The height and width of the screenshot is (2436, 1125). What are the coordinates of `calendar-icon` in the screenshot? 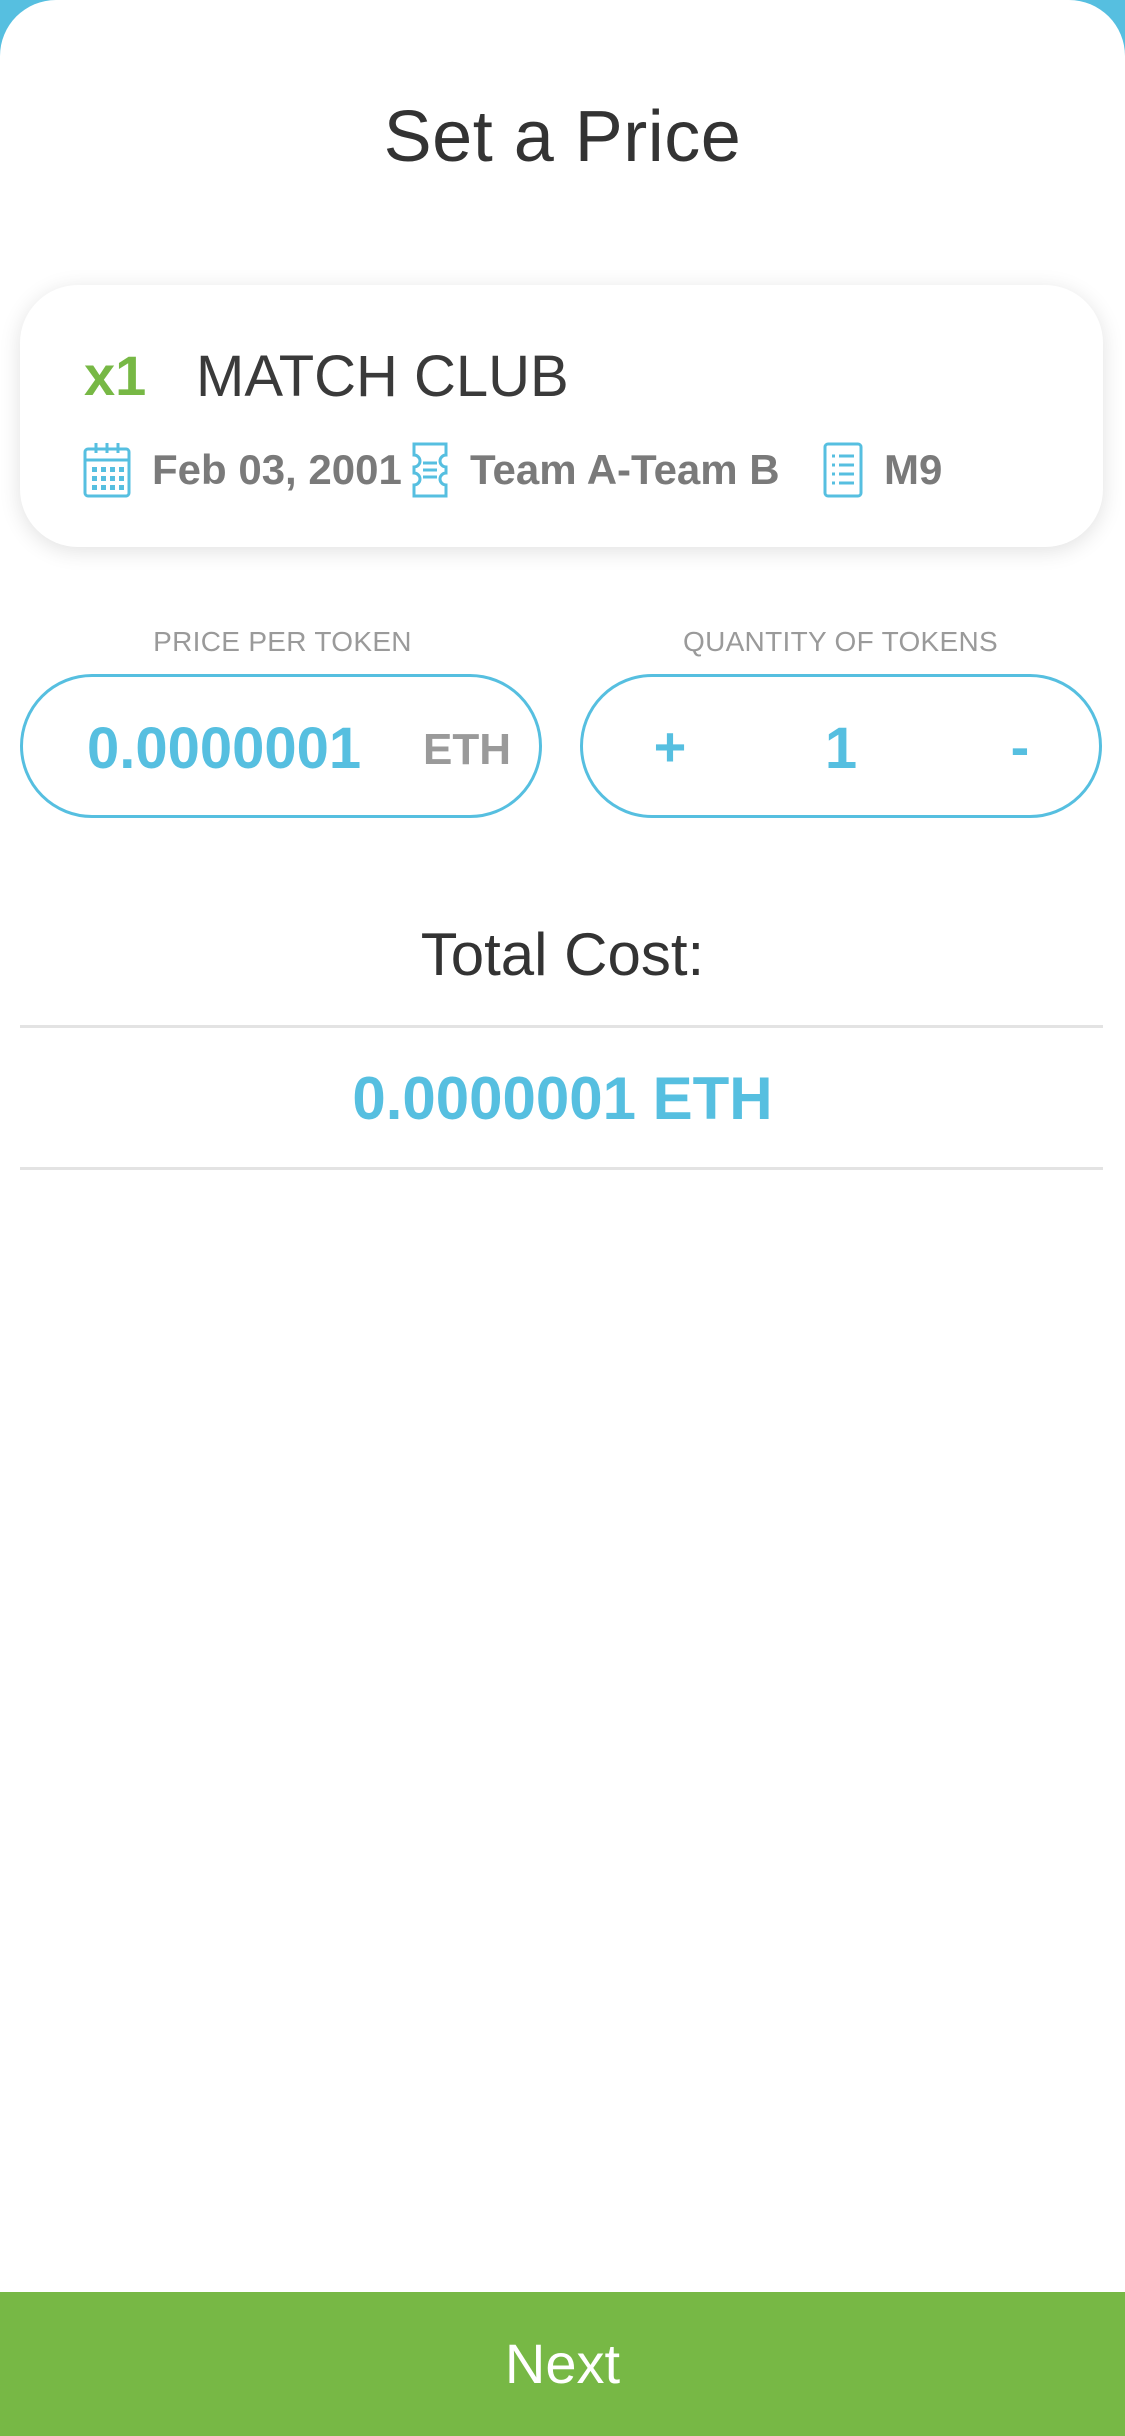 It's located at (107, 470).